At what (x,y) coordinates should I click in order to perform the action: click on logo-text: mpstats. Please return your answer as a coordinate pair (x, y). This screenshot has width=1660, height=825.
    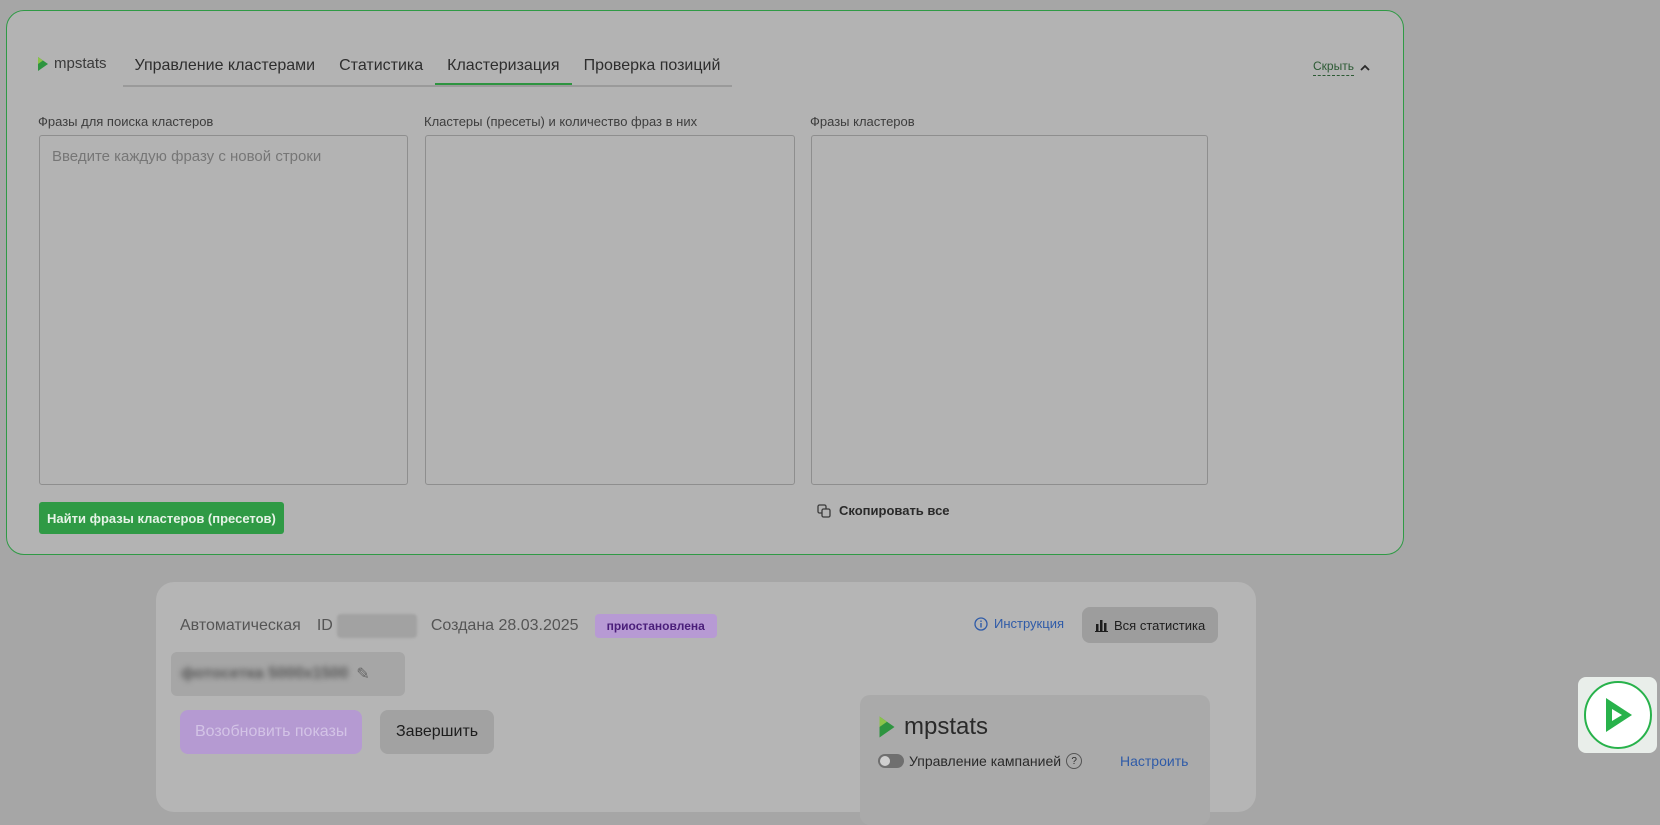
    Looking at the image, I should click on (80, 63).